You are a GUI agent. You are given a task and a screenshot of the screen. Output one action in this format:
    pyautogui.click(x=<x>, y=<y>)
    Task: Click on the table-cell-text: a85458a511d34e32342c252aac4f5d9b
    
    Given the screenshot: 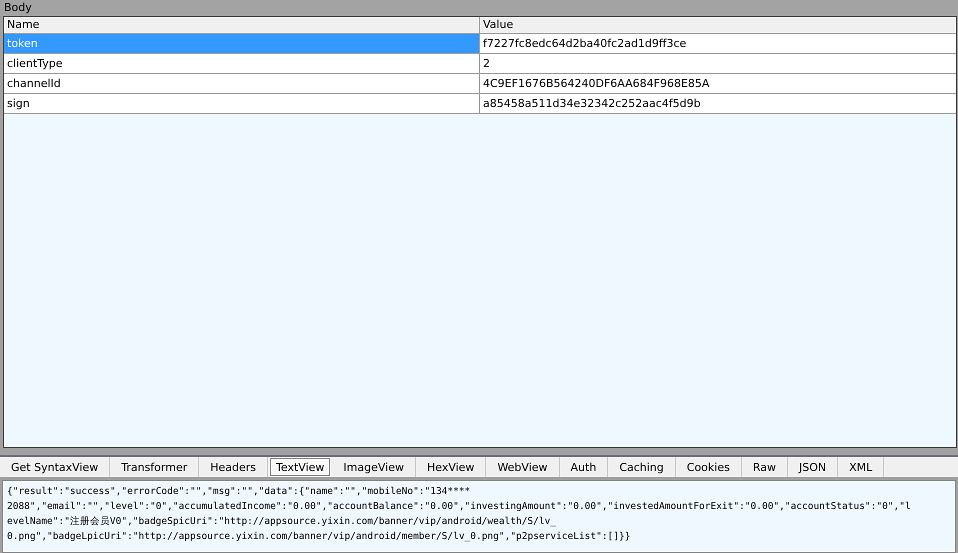 What is the action you would take?
    pyautogui.click(x=592, y=104)
    